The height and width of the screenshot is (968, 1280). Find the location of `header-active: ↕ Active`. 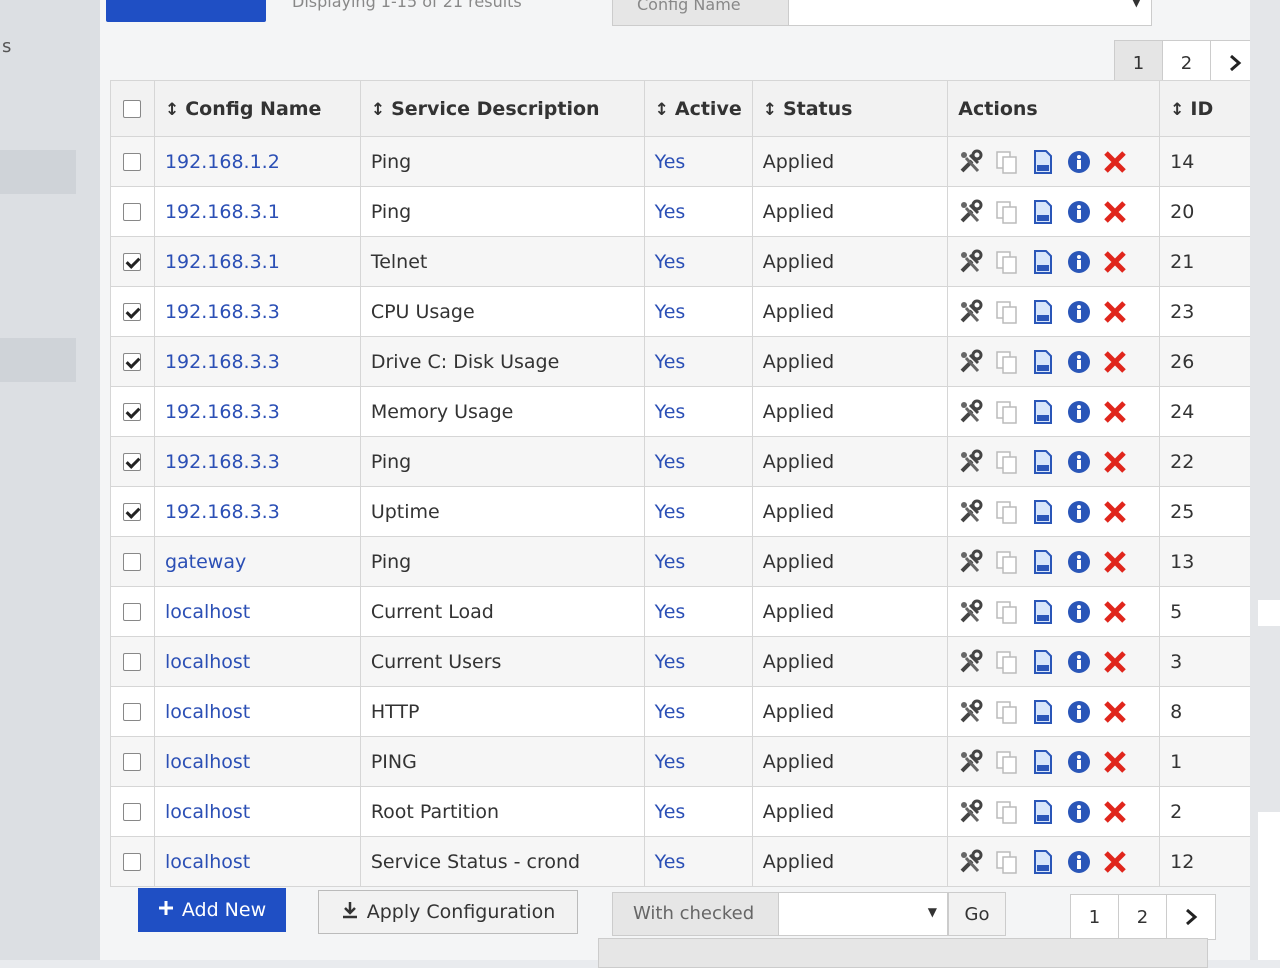

header-active: ↕ Active is located at coordinates (698, 108).